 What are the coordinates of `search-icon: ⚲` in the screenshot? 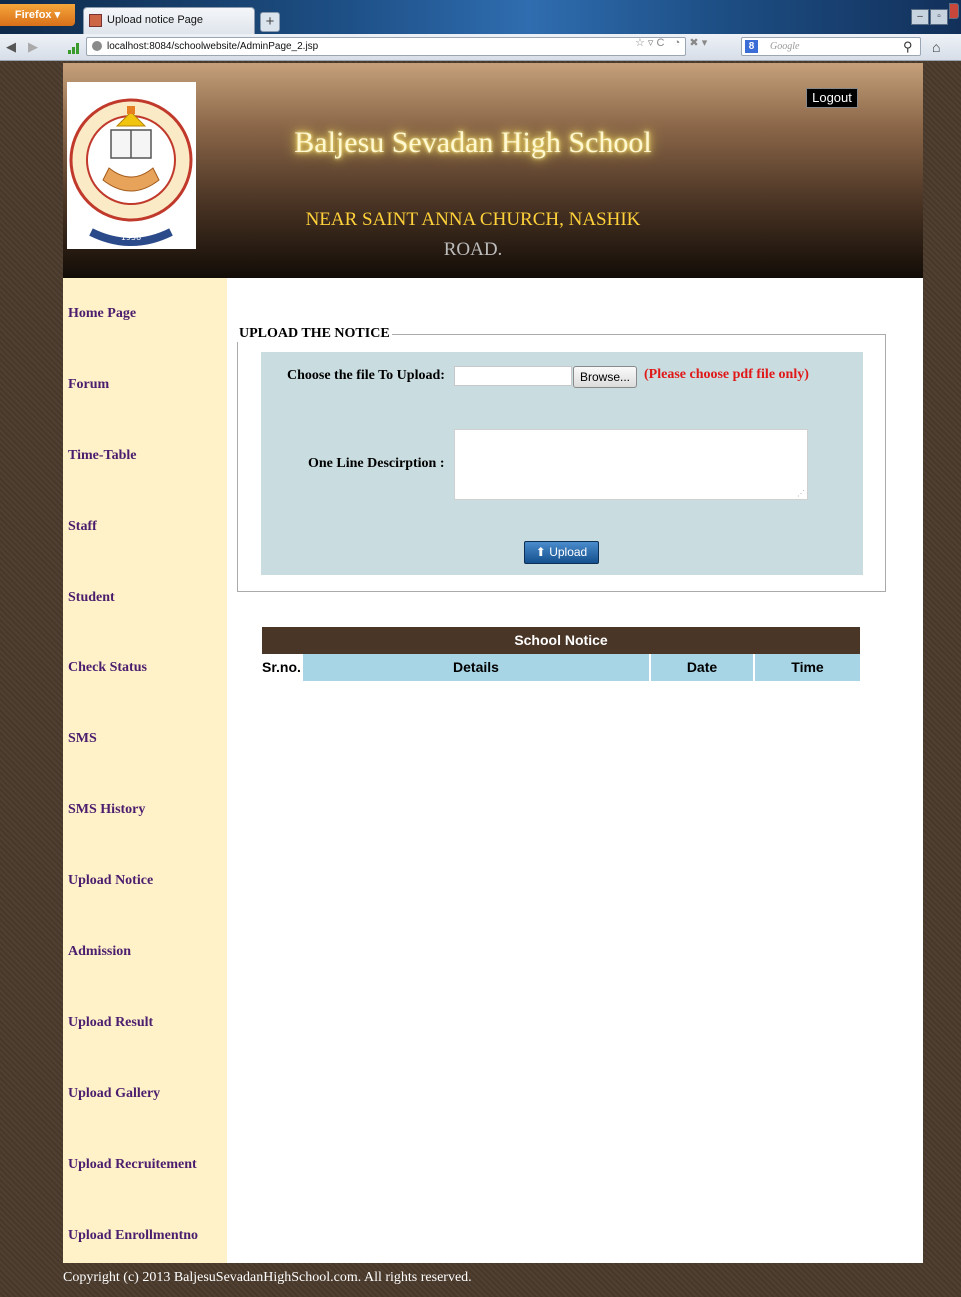 It's located at (908, 47).